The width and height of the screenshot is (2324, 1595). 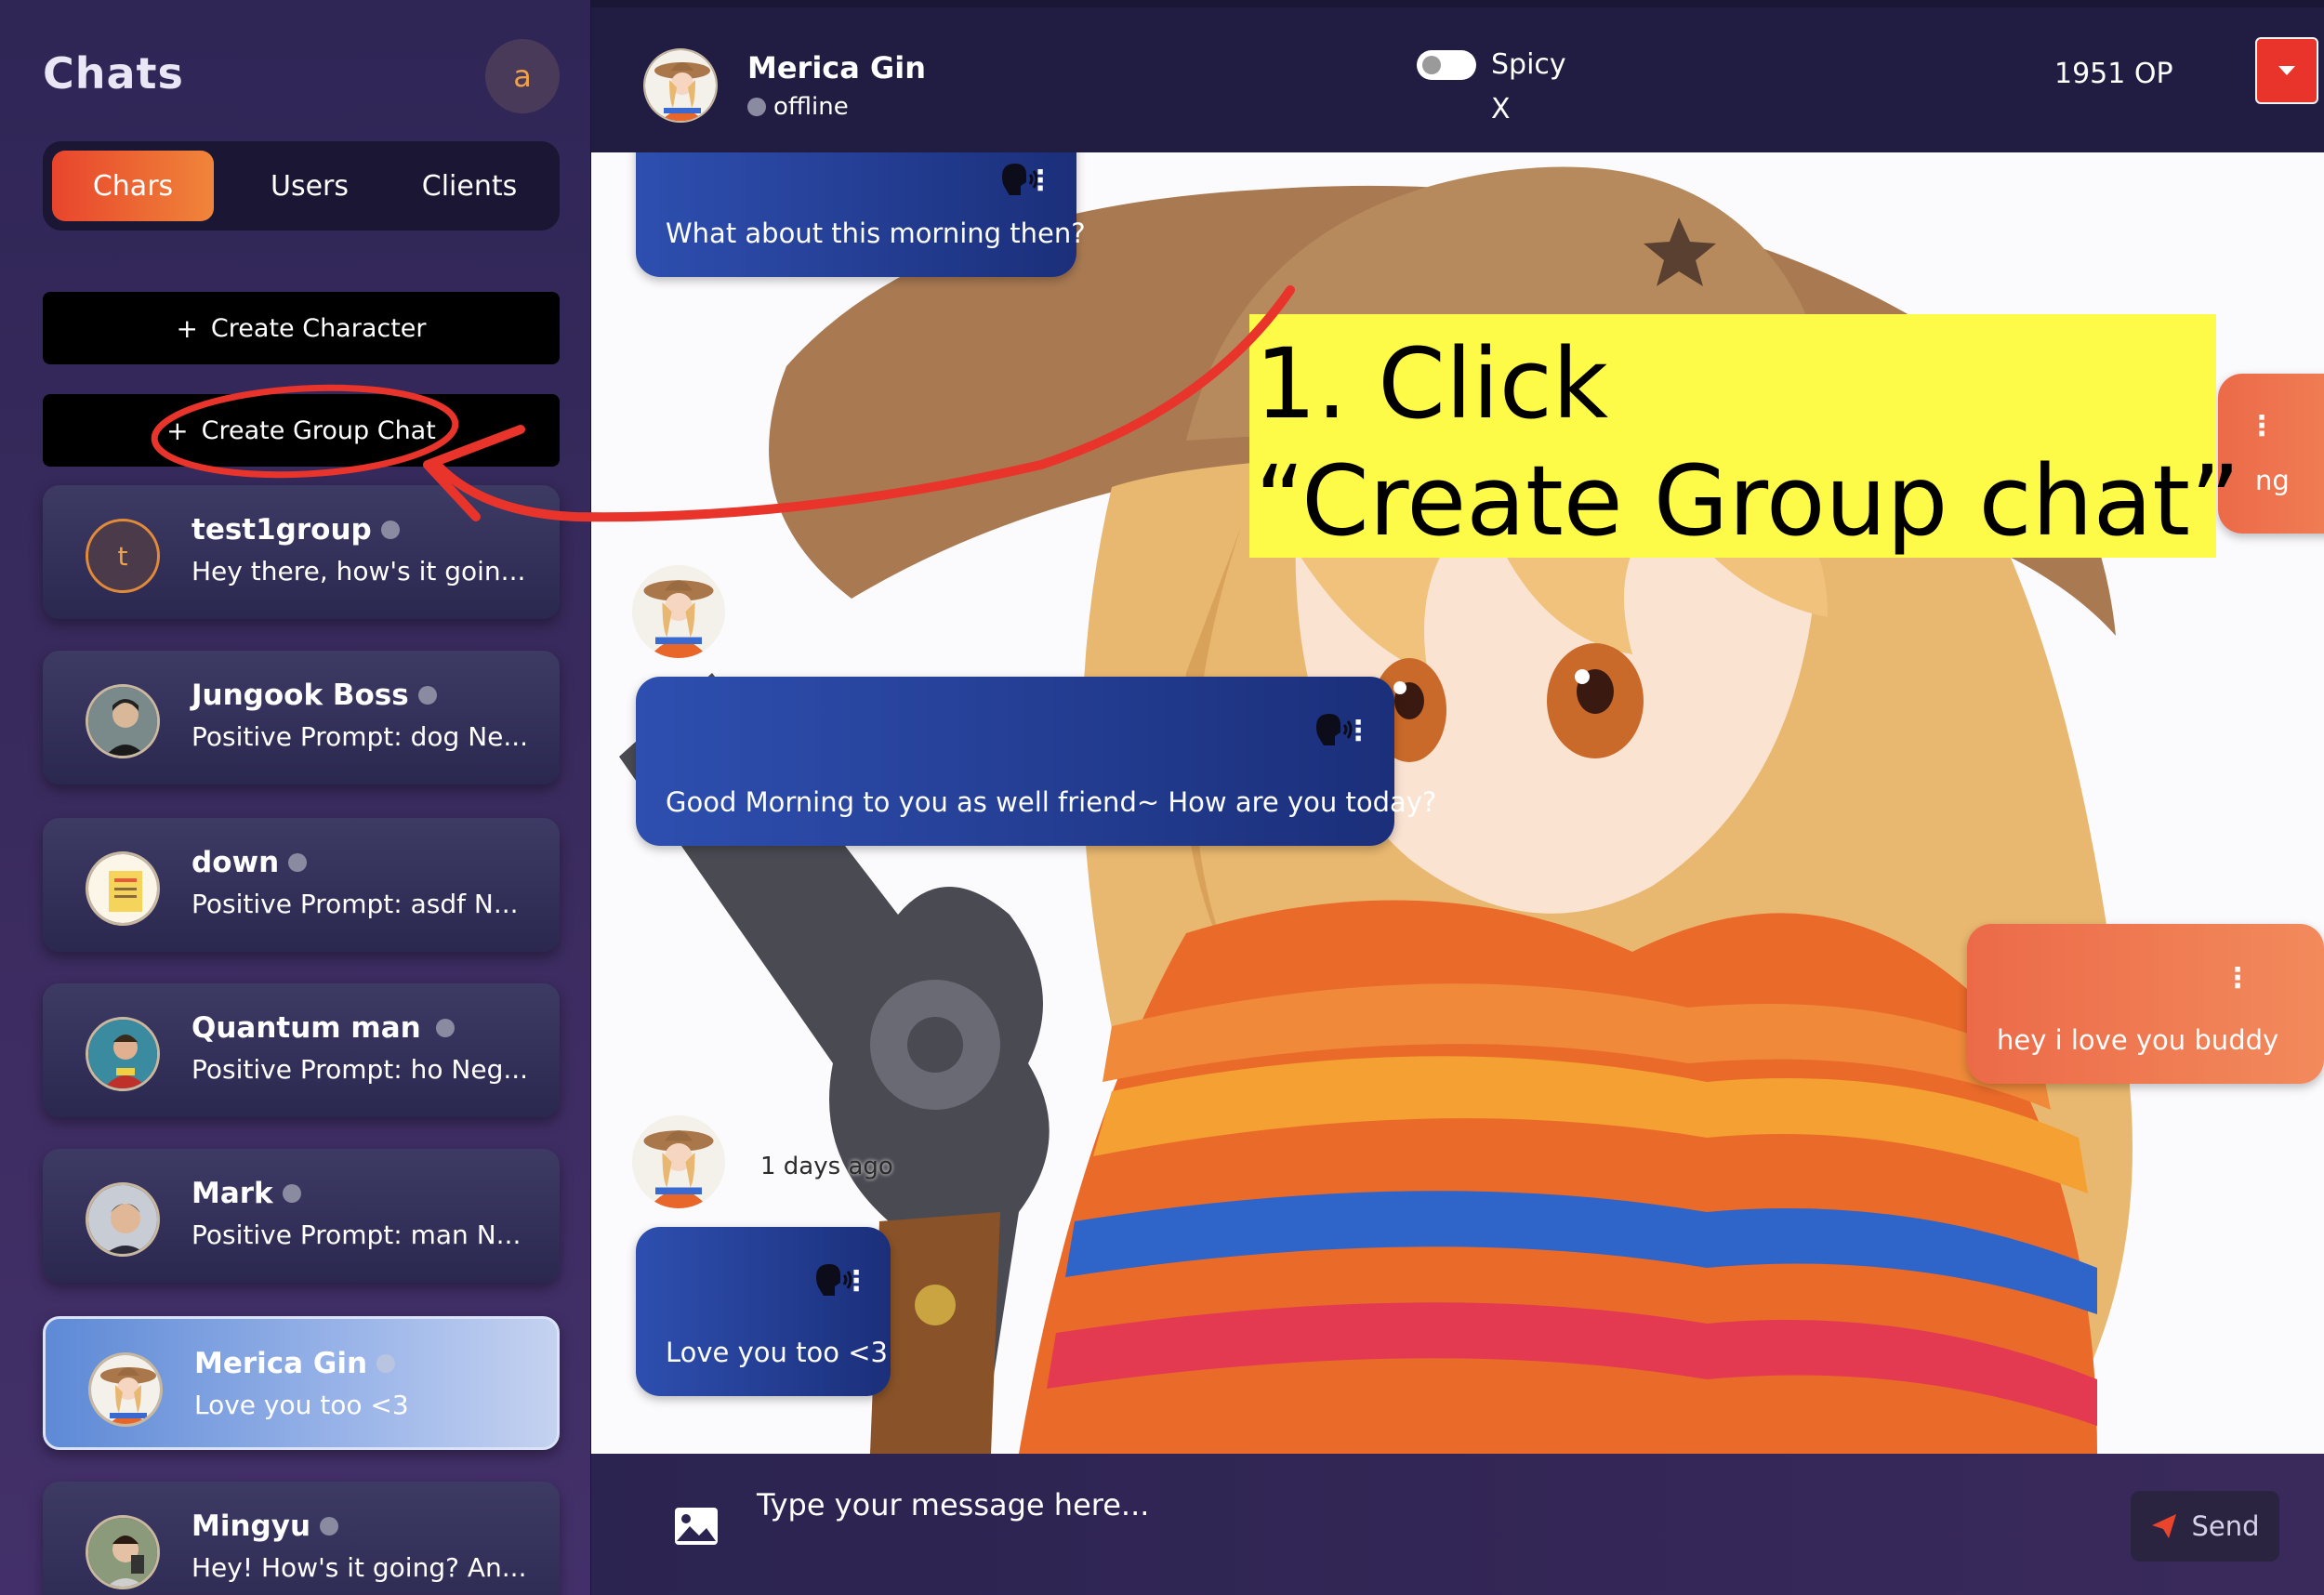 What do you see at coordinates (232, 1193) in the screenshot?
I see `chat-name: Mark` at bounding box center [232, 1193].